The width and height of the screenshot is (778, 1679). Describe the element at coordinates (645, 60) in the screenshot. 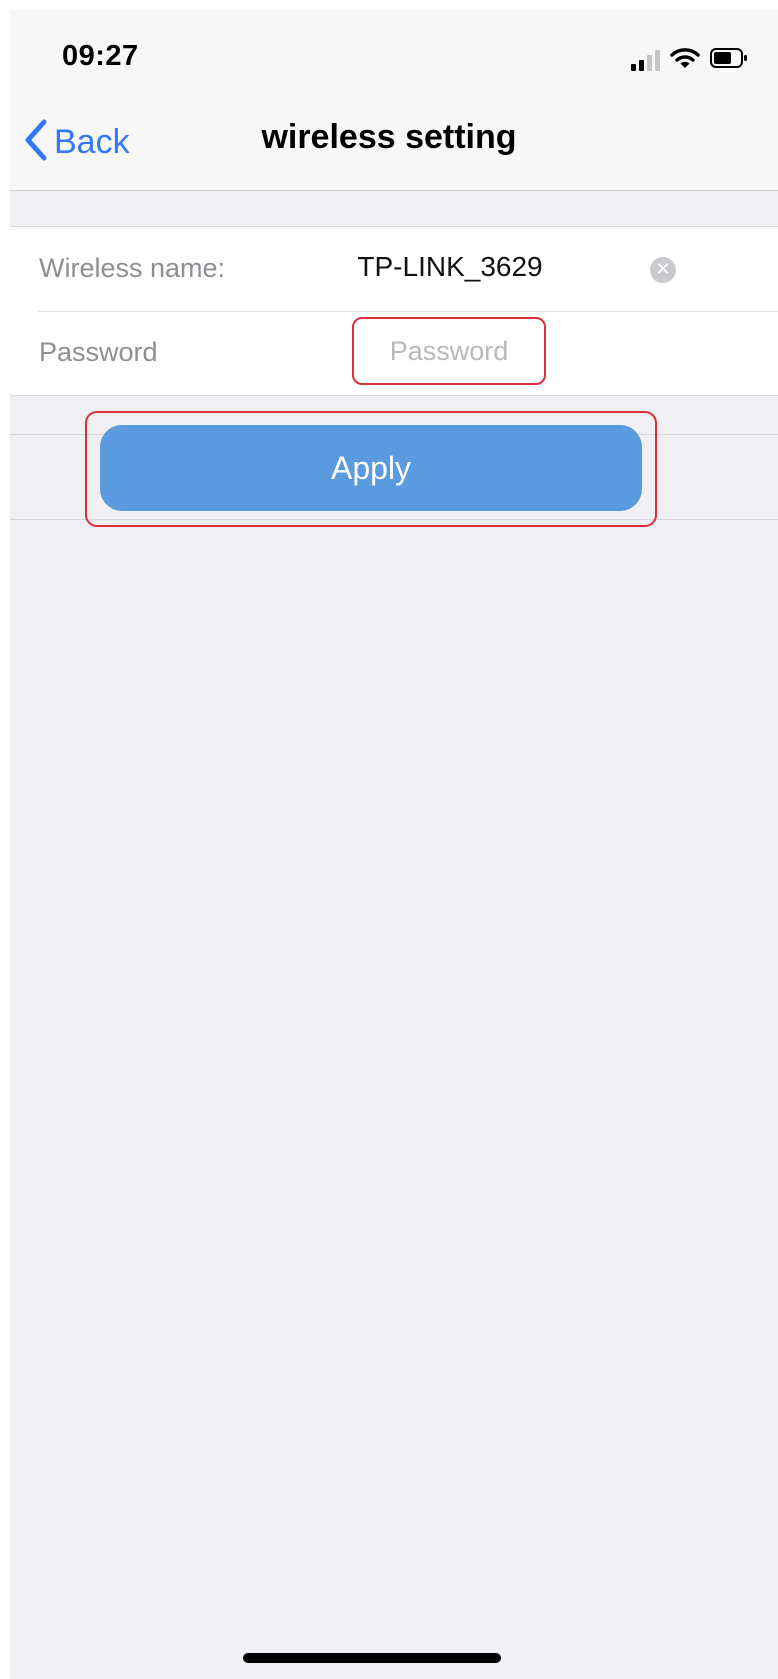

I see `cellular-signal-icon` at that location.